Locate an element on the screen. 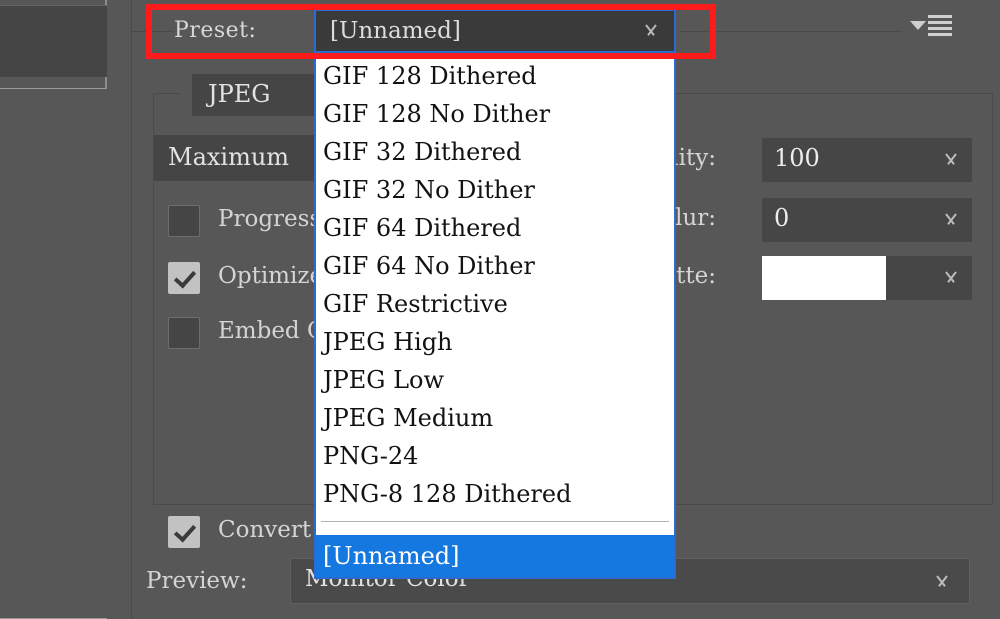 The height and width of the screenshot is (619, 1000). dropdown-item: JPEG High is located at coordinates (495, 342).